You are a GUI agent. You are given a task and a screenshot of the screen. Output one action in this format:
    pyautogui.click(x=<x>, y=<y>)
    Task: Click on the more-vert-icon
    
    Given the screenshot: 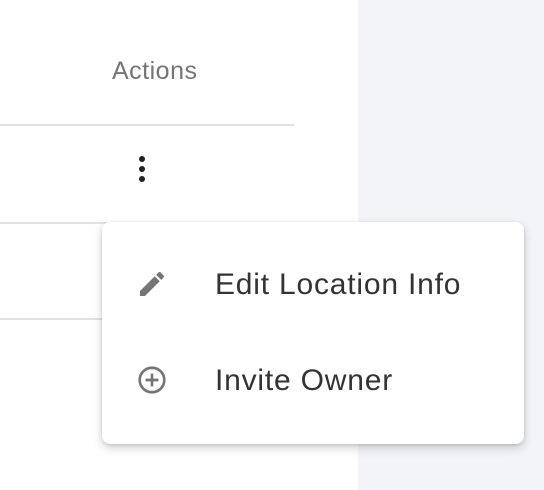 What is the action you would take?
    pyautogui.click(x=142, y=172)
    